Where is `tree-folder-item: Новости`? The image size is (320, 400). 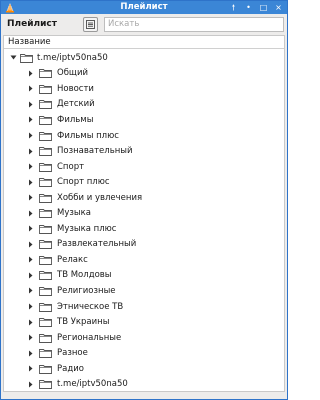
tree-folder-item: Новости is located at coordinates (144, 89).